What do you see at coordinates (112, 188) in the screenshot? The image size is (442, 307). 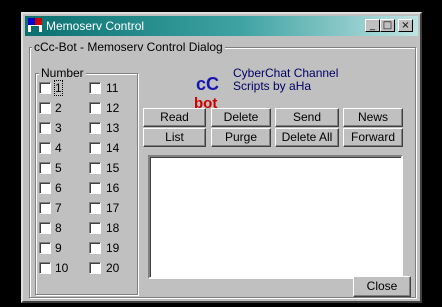 I see `number-checkbox-label: 16` at bounding box center [112, 188].